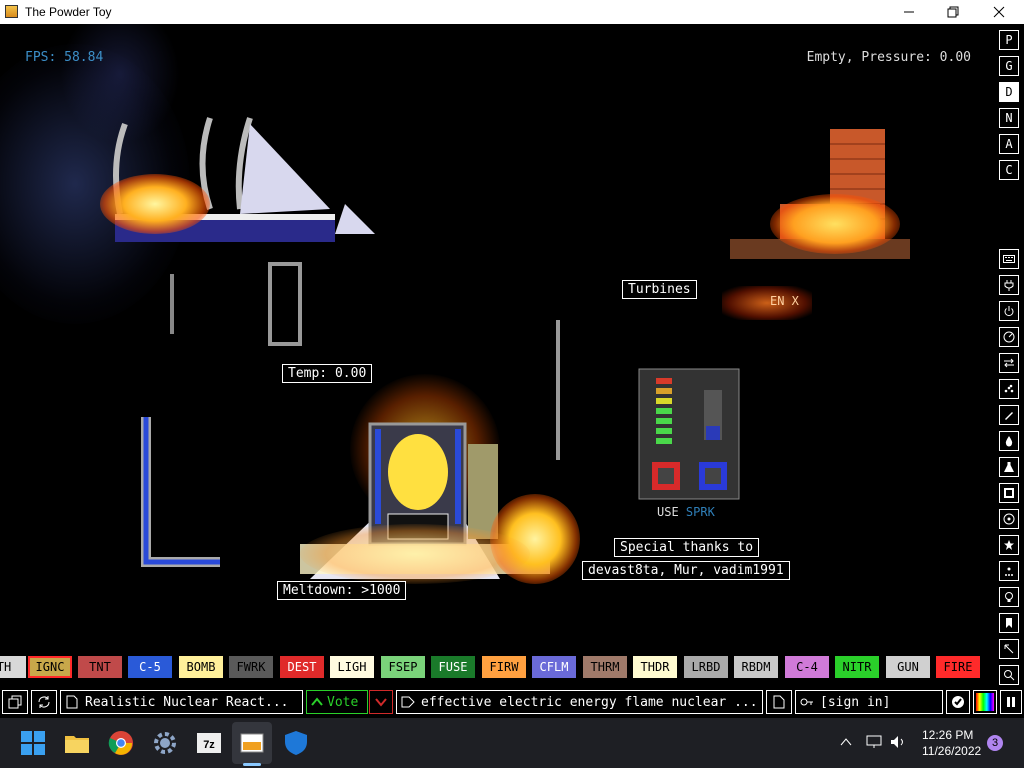  I want to click on temp-sign: Temp: 0.00, so click(327, 373).